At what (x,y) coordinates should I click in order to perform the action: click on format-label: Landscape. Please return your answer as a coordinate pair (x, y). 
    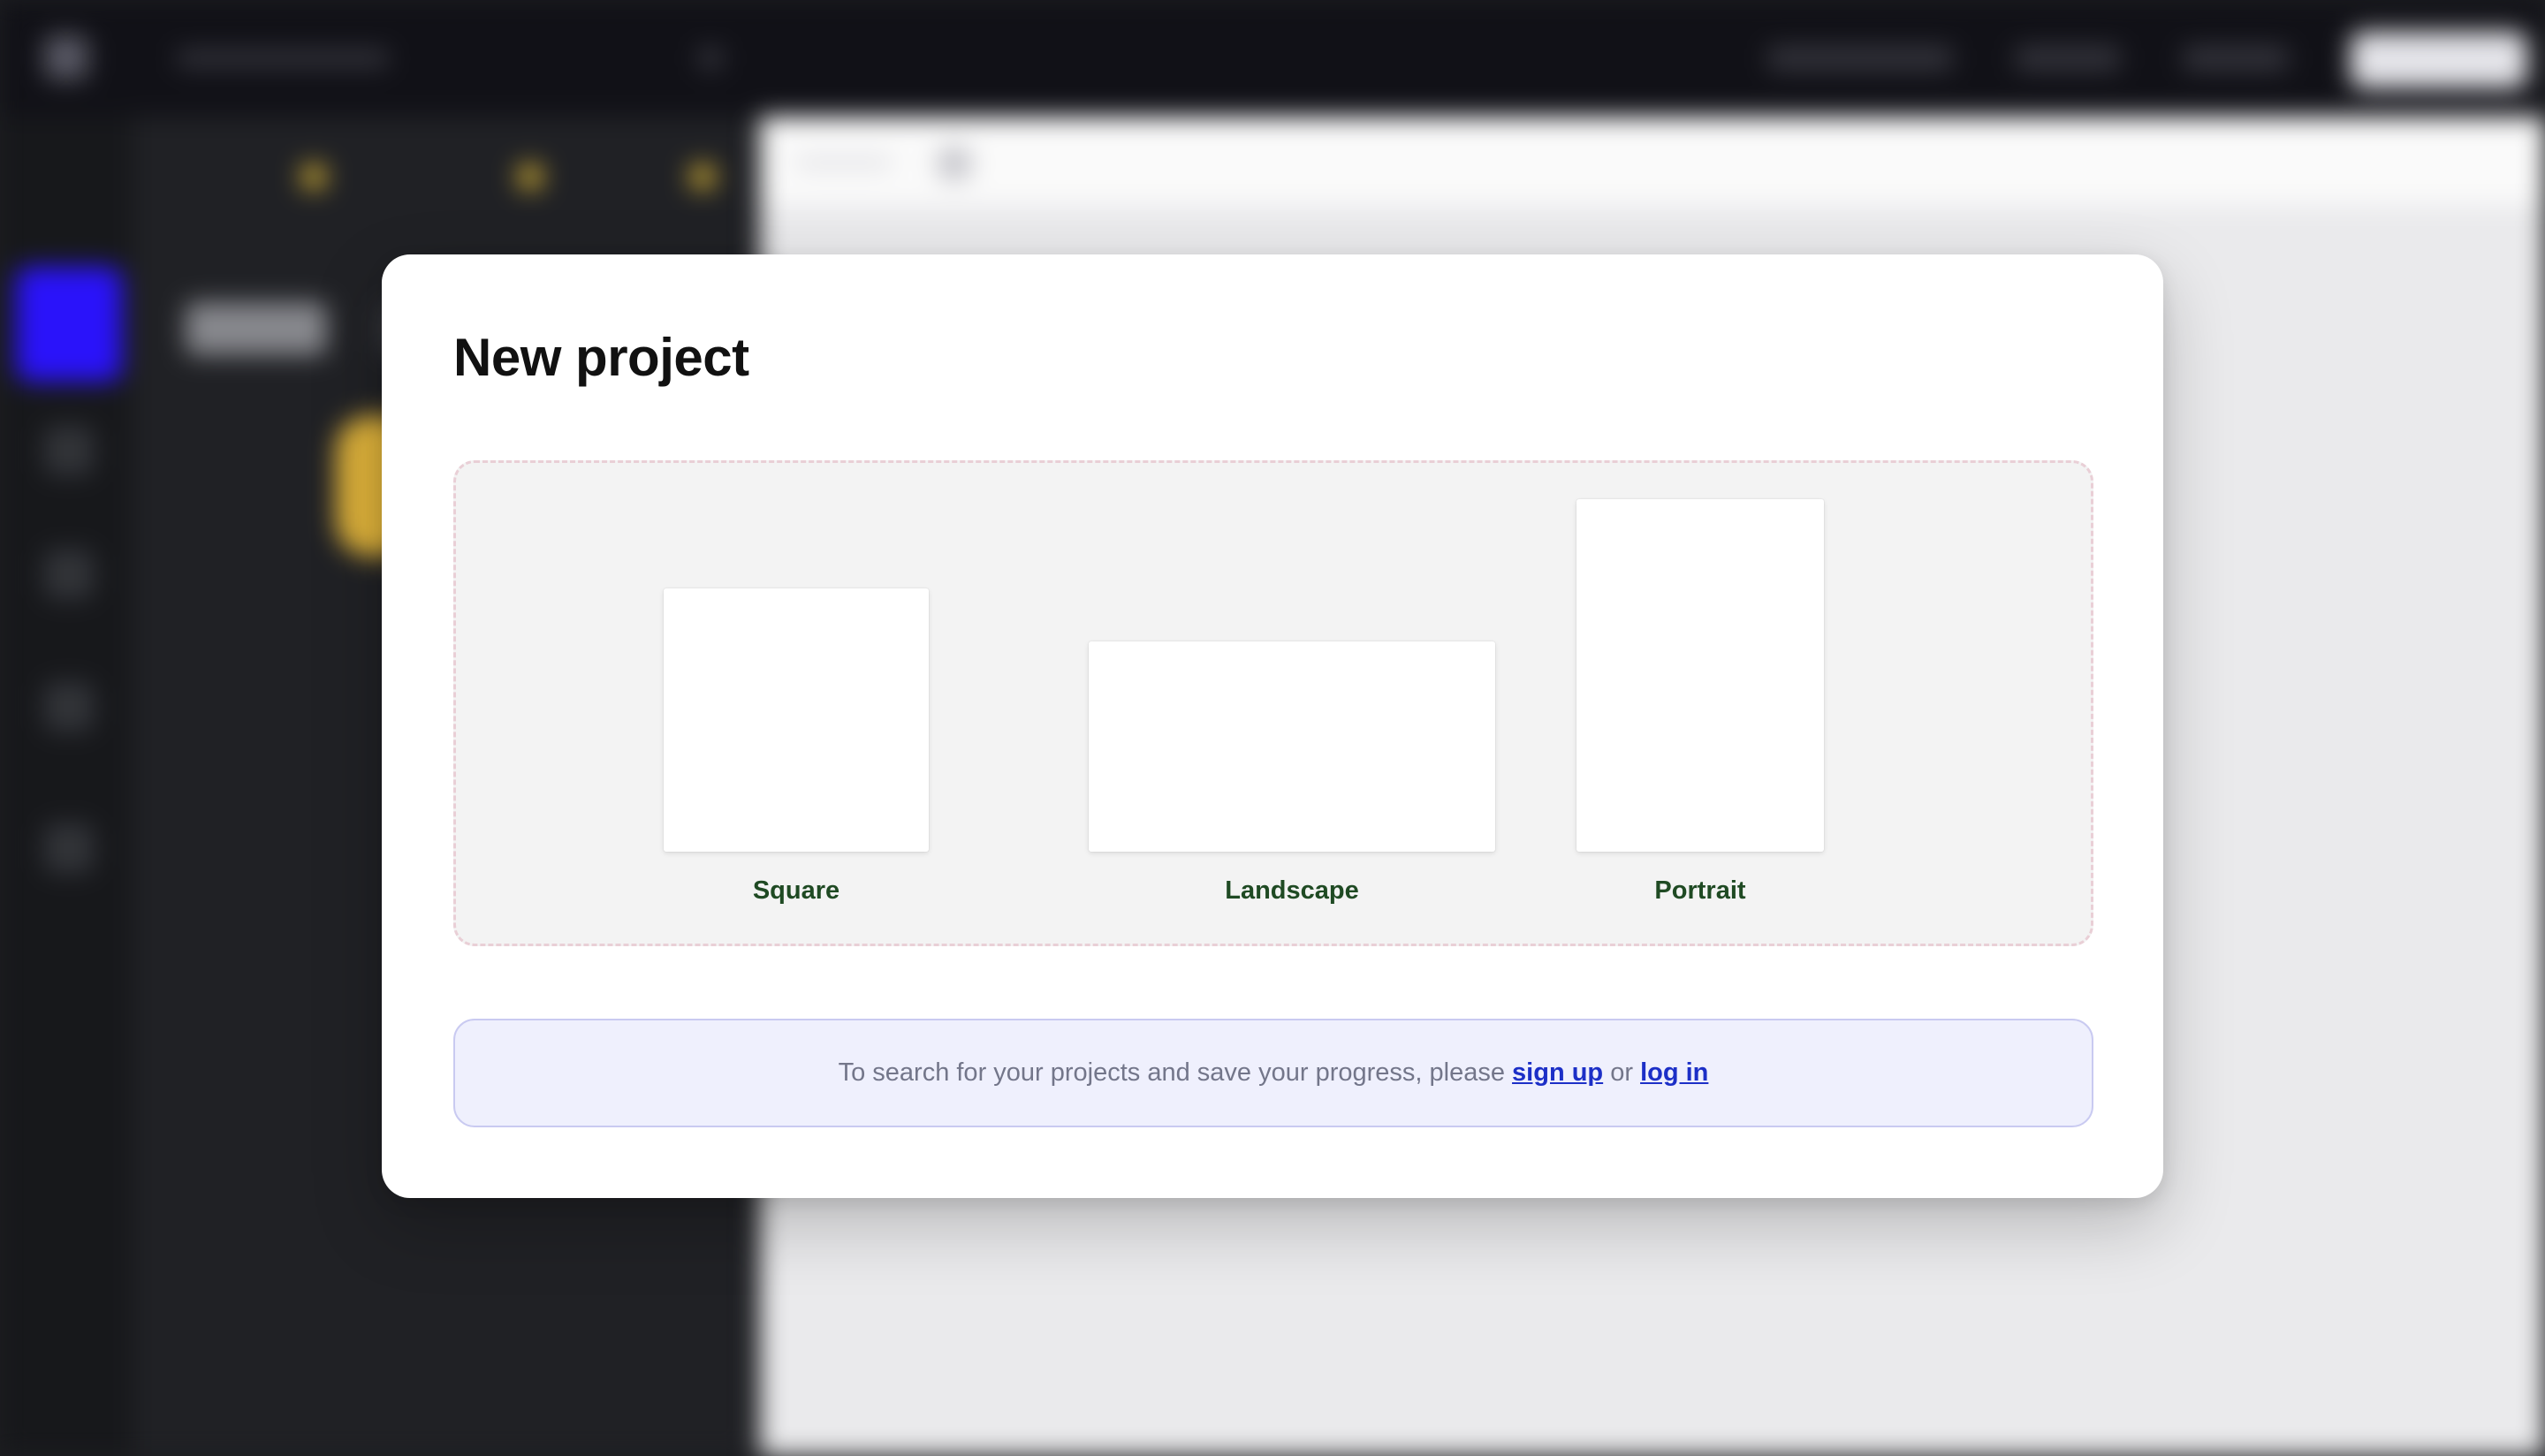
    Looking at the image, I should click on (1291, 891).